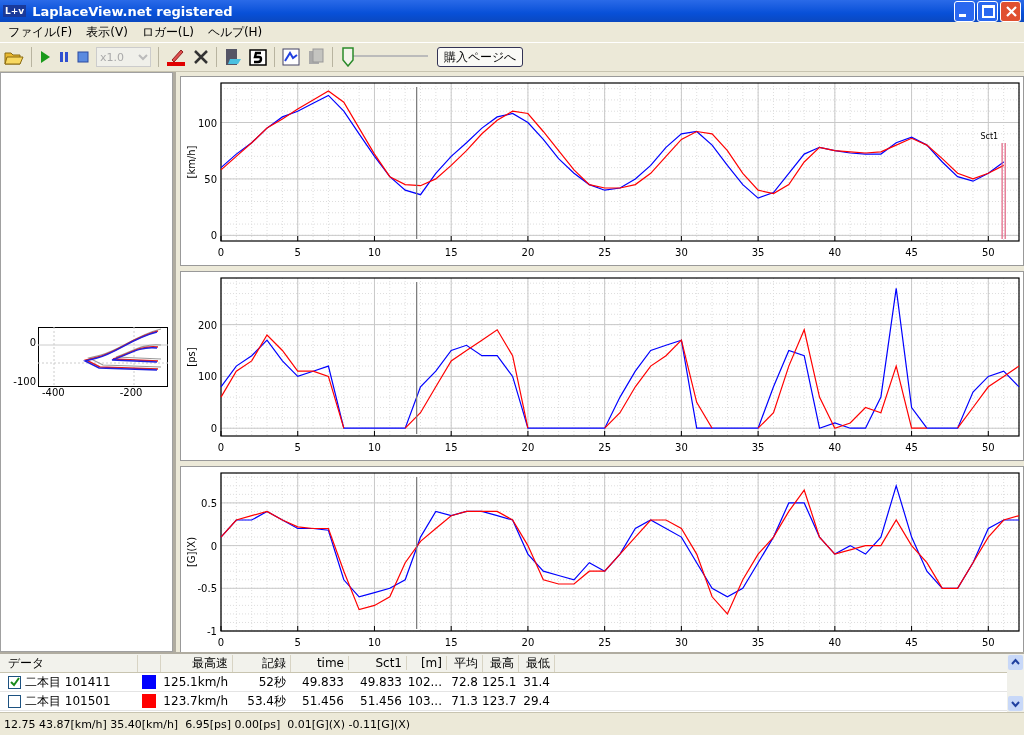  Describe the element at coordinates (83, 57) in the screenshot. I see `stop-icon` at that location.